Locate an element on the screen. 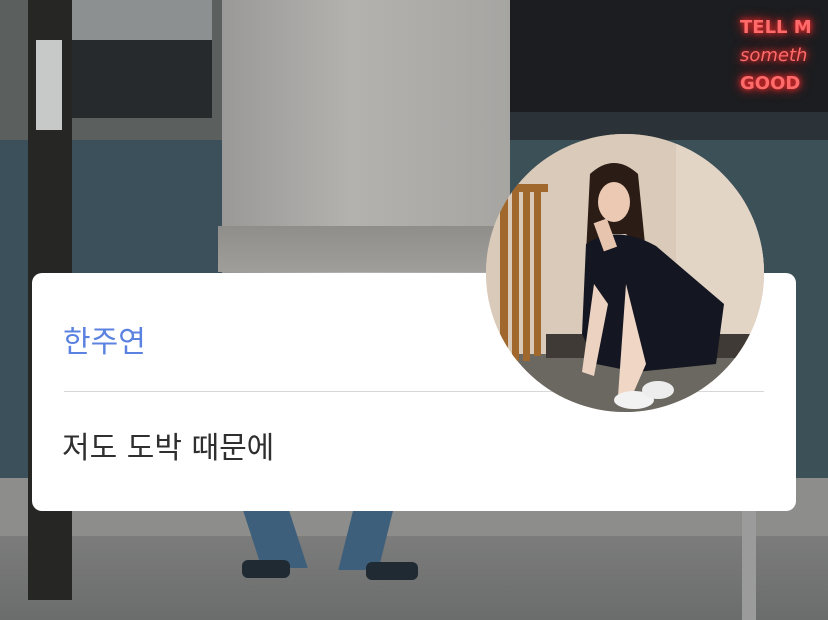  neon-line-3: GOOD is located at coordinates (770, 83).